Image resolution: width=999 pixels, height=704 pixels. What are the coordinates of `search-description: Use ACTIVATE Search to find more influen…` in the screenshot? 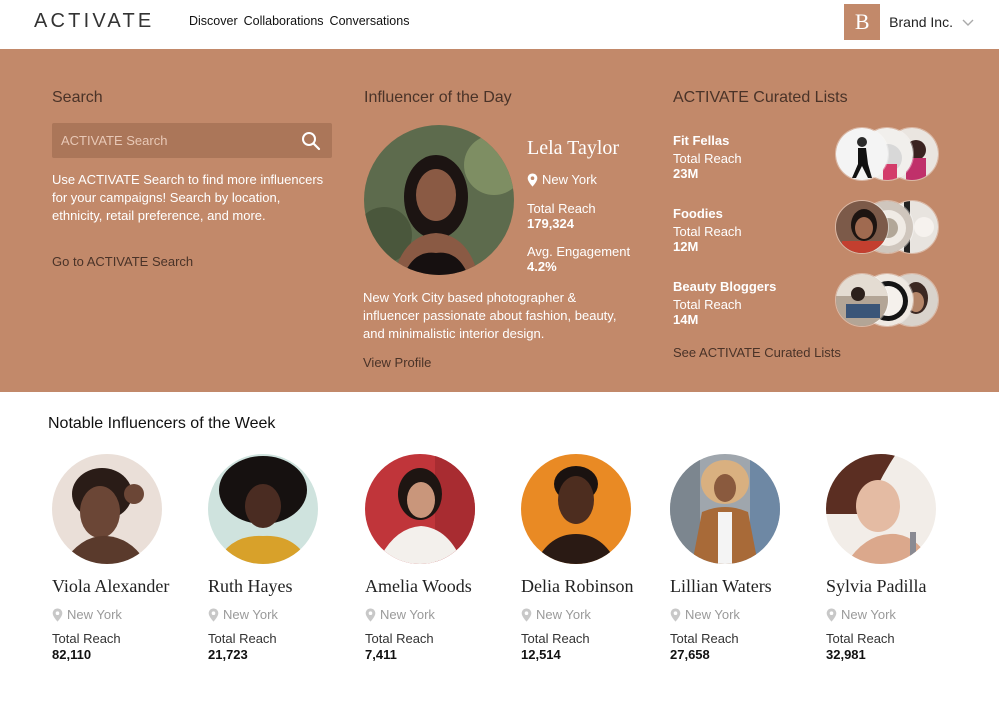 It's located at (188, 197).